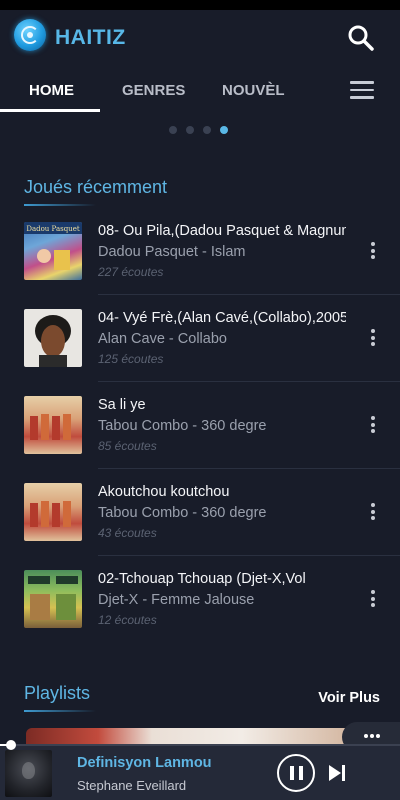 Image resolution: width=400 pixels, height=800 pixels. What do you see at coordinates (198, 130) in the screenshot?
I see `carousel-indicator` at bounding box center [198, 130].